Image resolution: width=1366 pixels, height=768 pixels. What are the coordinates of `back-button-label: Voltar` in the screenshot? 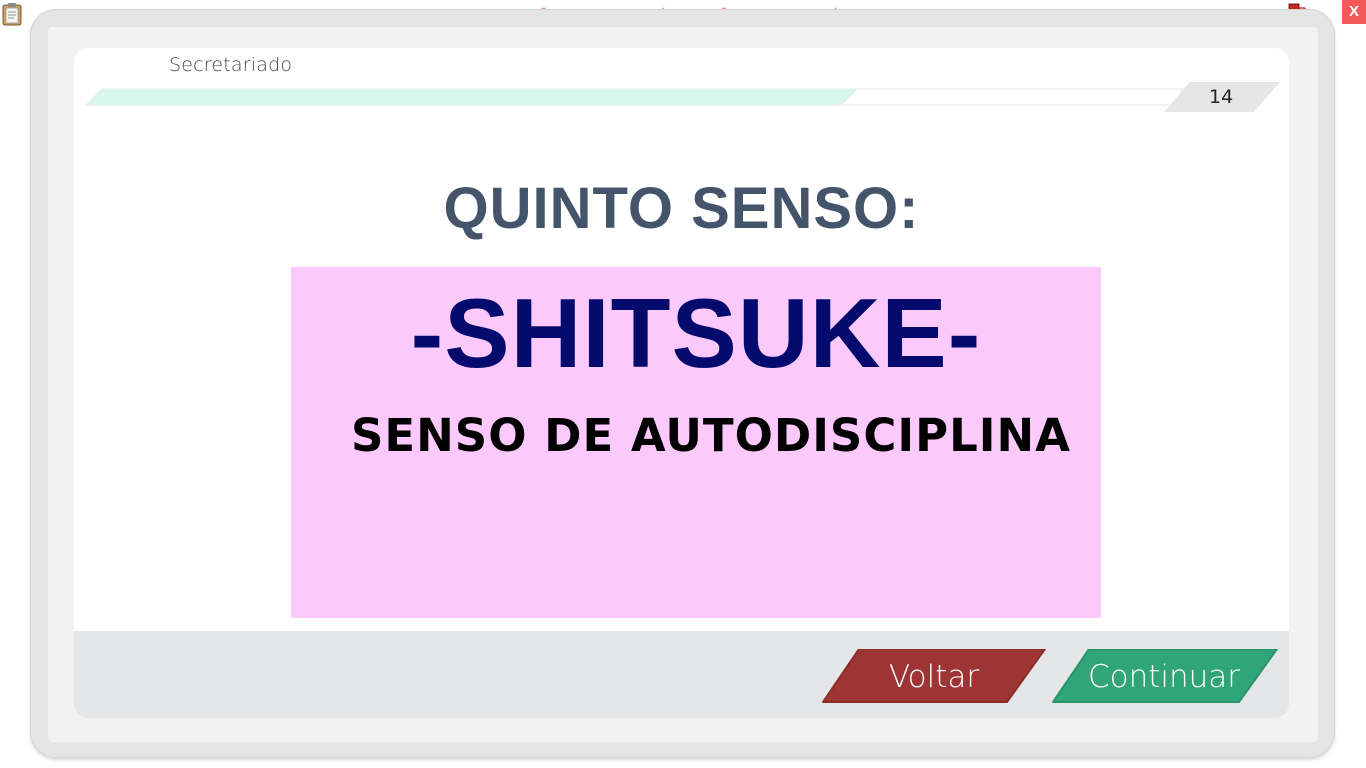 It's located at (934, 677).